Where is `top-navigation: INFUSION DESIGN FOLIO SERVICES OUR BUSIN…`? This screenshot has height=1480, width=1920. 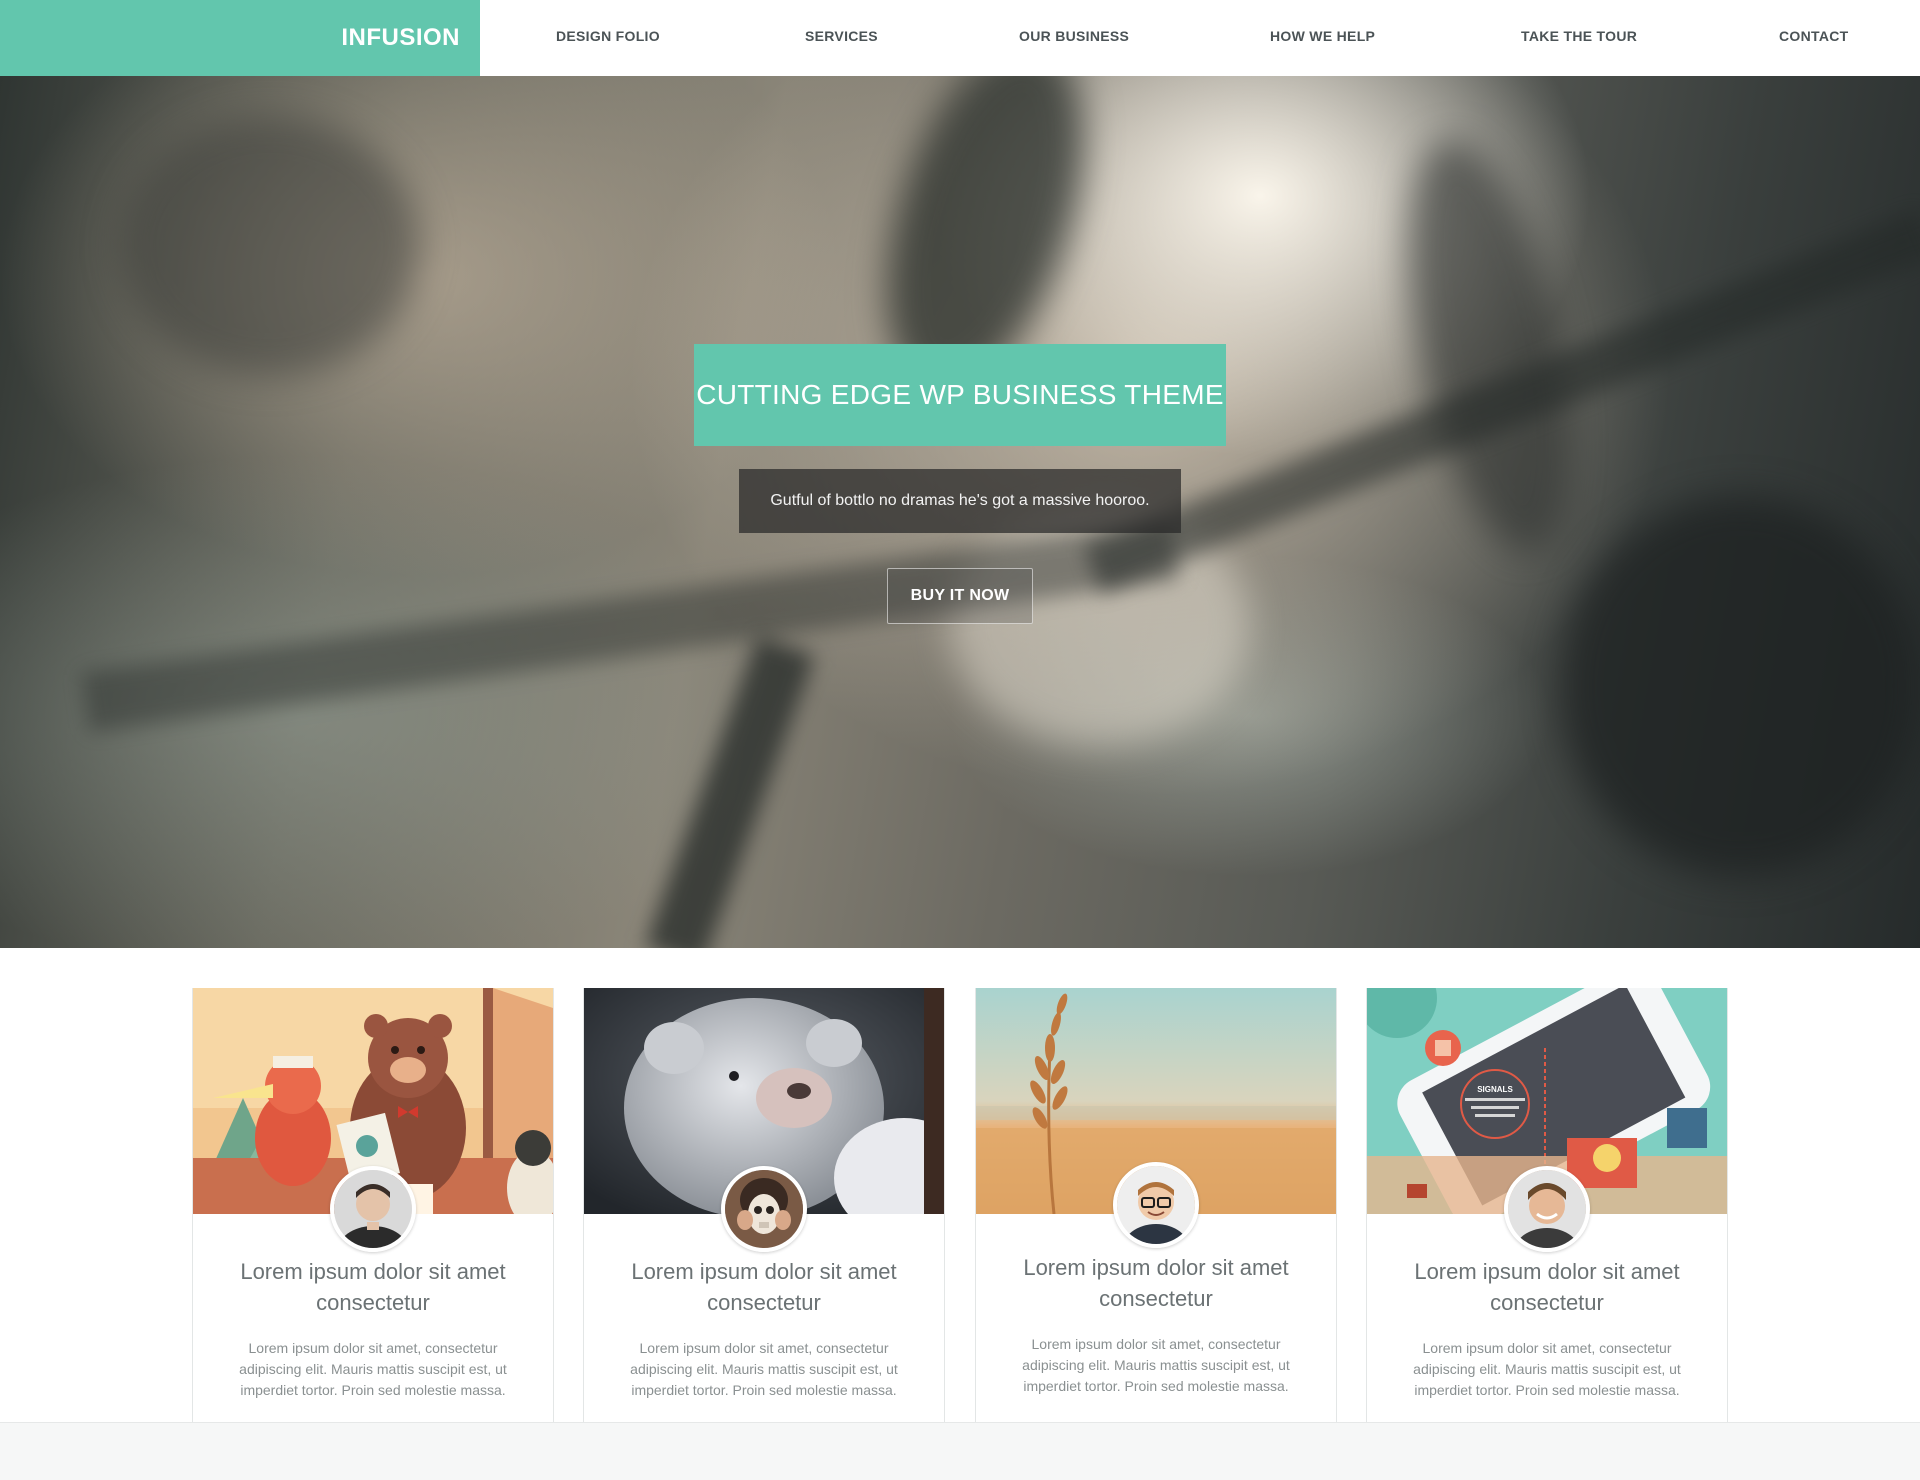
top-navigation: INFUSION DESIGN FOLIO SERVICES OUR BUSIN… is located at coordinates (960, 38).